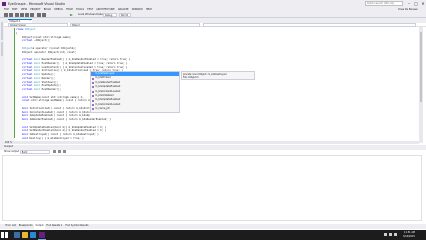  I want to click on code-text: IObject operator IObject(int) const;, so click(49, 52).